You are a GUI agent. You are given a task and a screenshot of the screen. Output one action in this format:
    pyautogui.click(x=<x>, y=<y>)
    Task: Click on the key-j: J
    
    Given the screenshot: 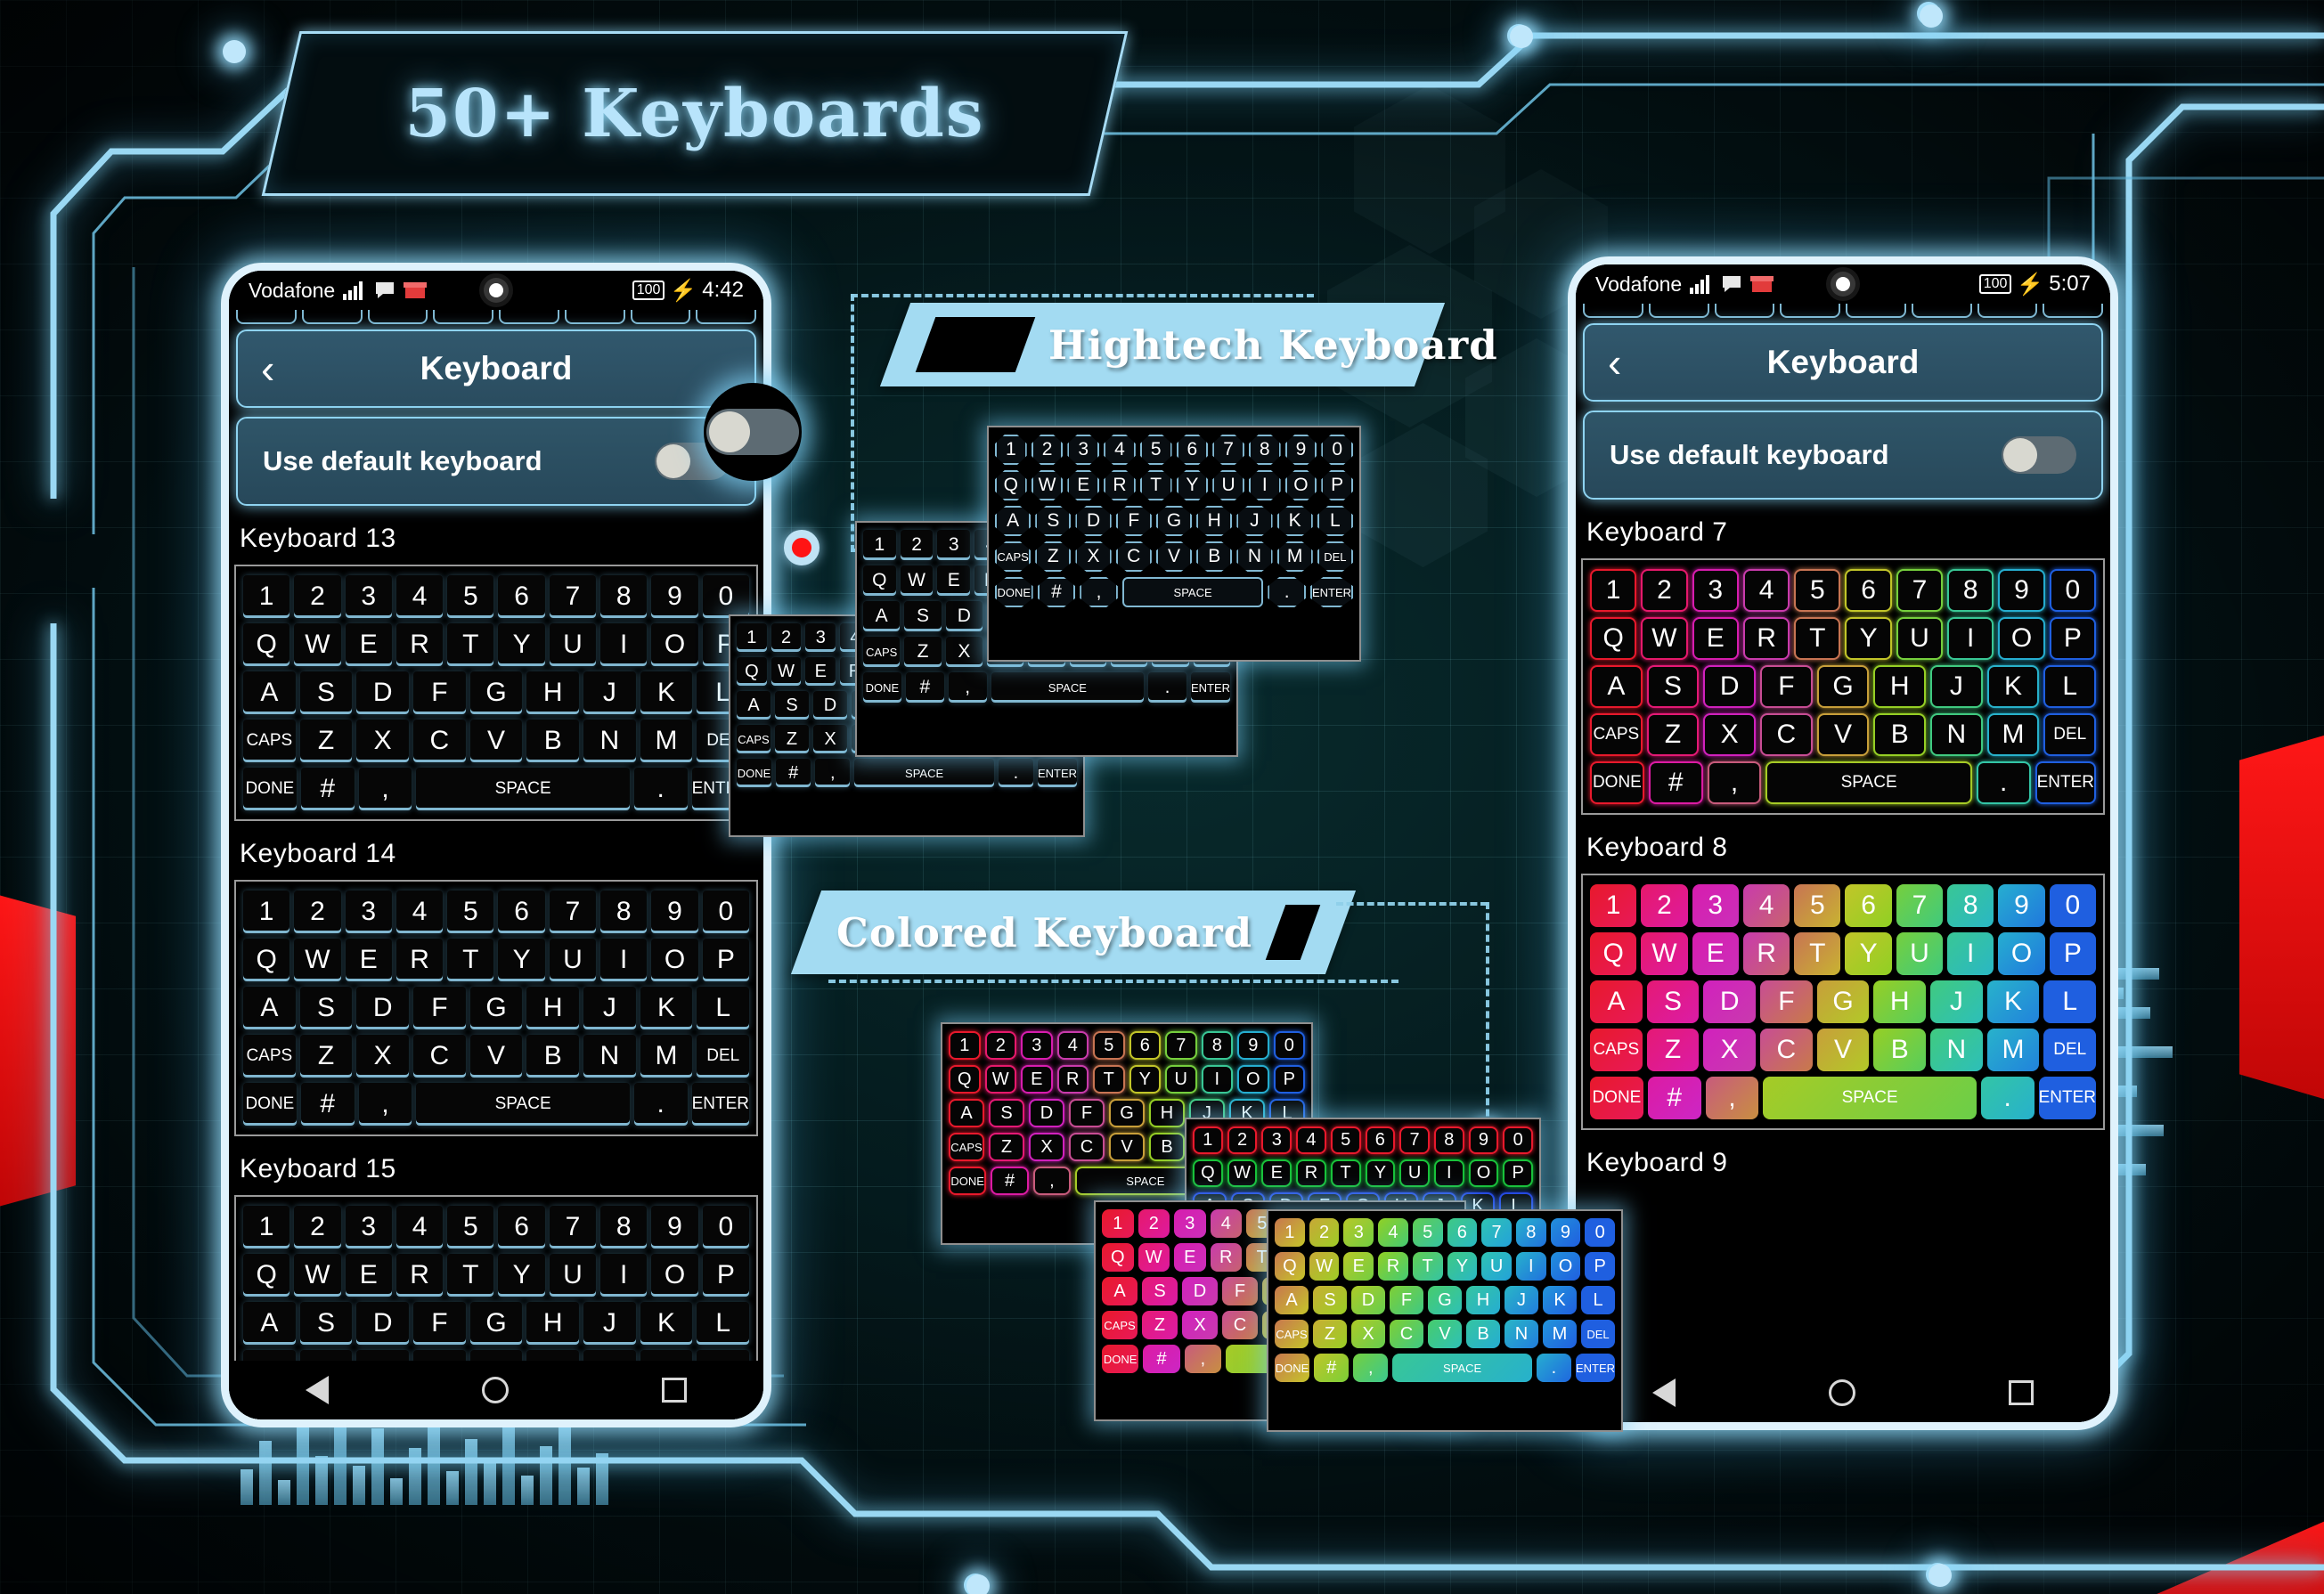 What is the action you would take?
    pyautogui.click(x=1956, y=686)
    